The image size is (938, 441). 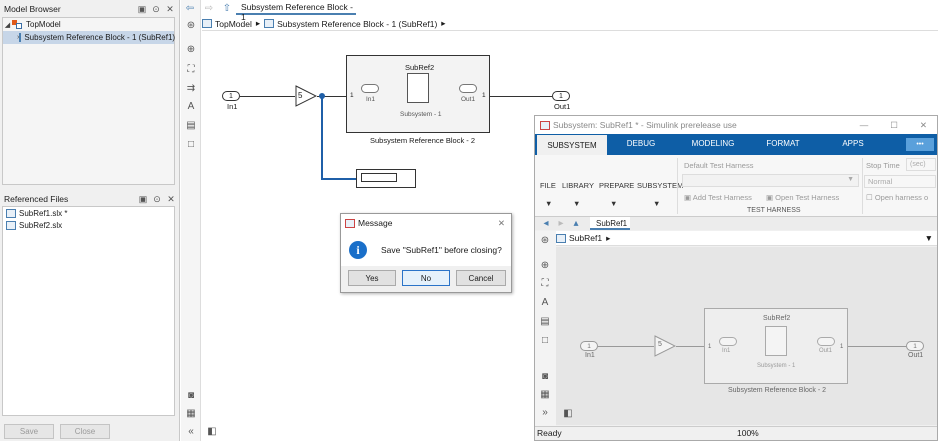 I want to click on no-button: No, so click(x=426, y=278).